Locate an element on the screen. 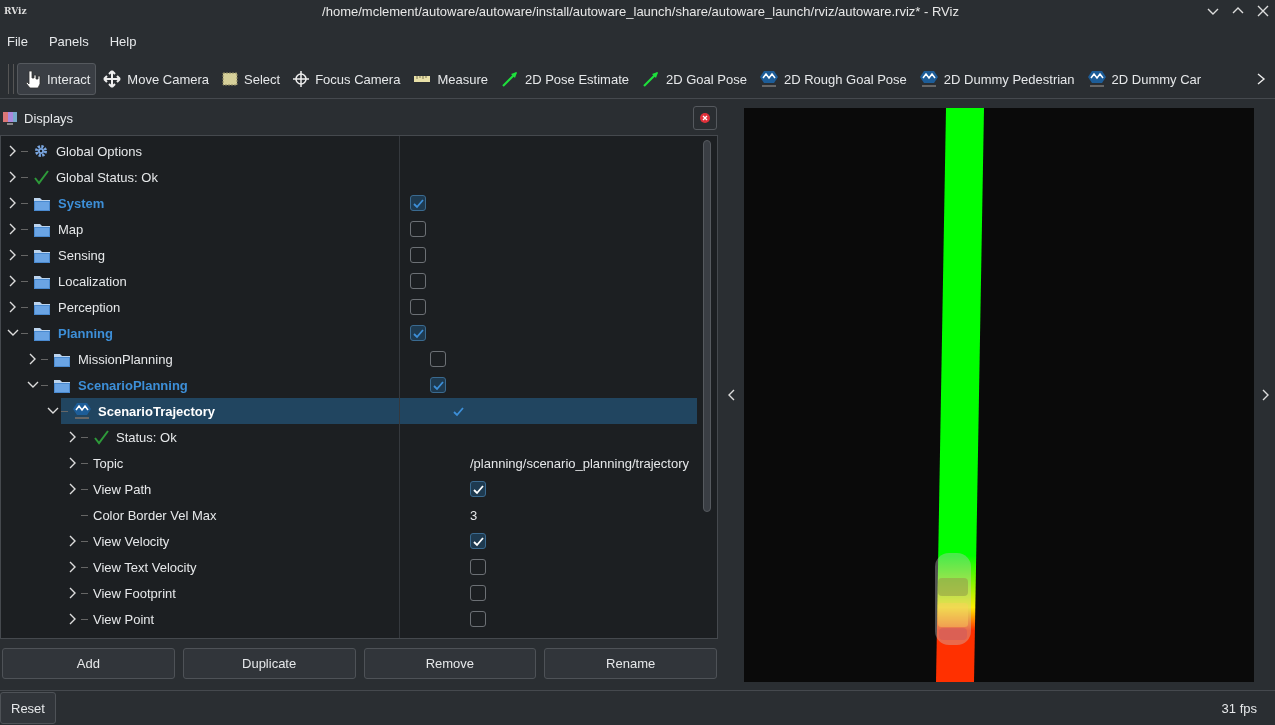  tree-item-label: Localization is located at coordinates (92, 281).